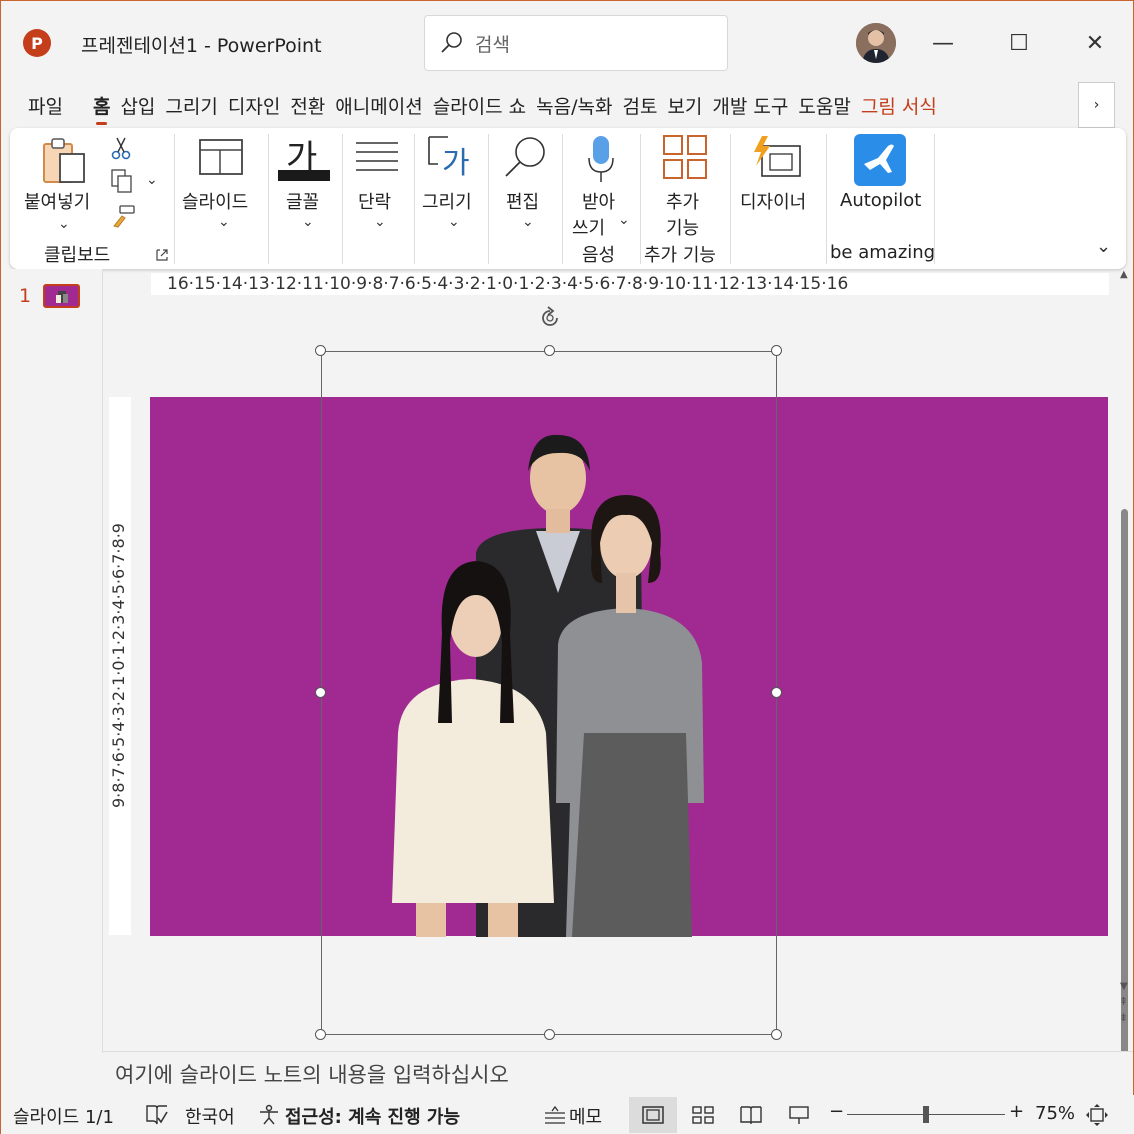  What do you see at coordinates (599, 255) in the screenshot?
I see `voice-group-label: 음성` at bounding box center [599, 255].